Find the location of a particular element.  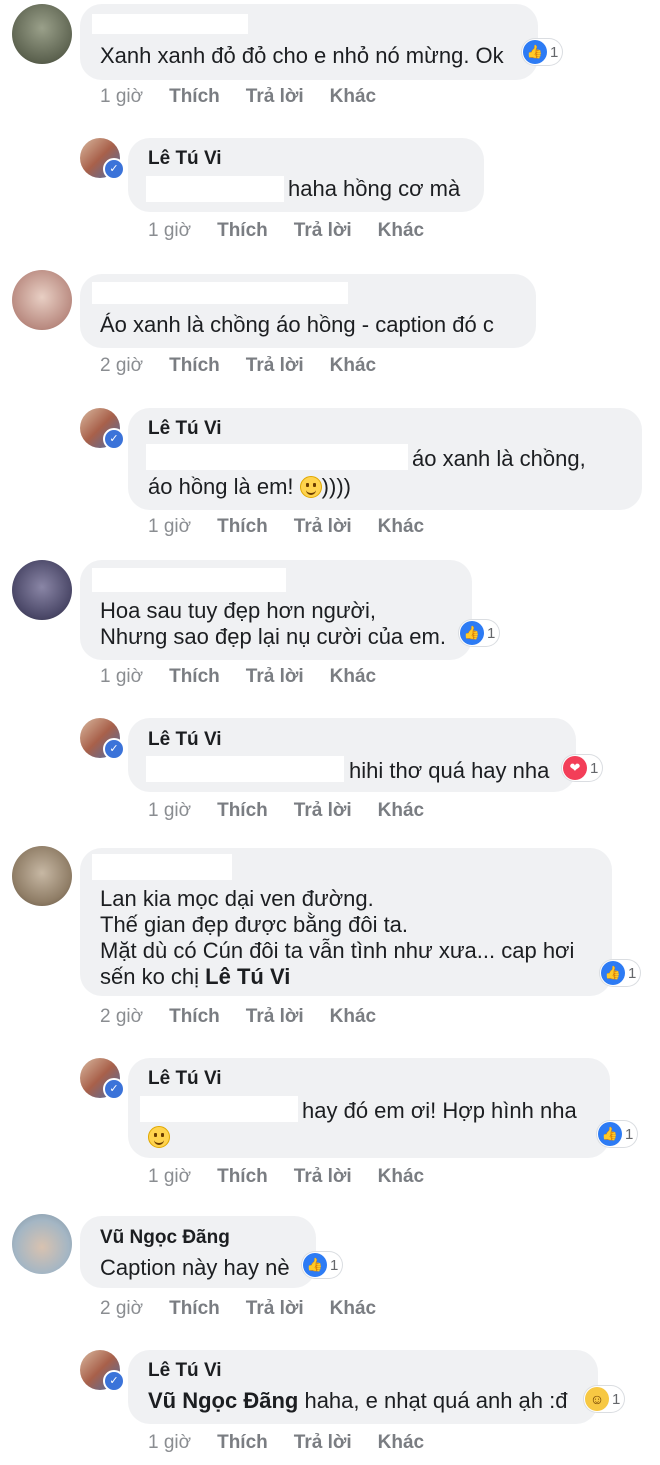

reply-text: hay đó em ơi! Hợp hình nha is located at coordinates (439, 1110).